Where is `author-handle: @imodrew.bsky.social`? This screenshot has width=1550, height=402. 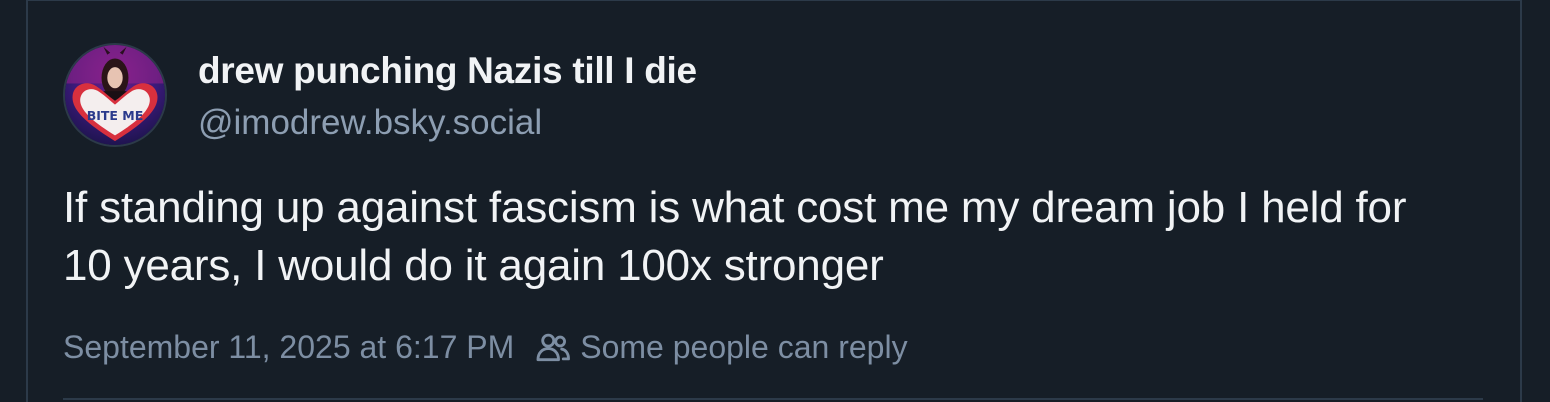
author-handle: @imodrew.bsky.social is located at coordinates (370, 123).